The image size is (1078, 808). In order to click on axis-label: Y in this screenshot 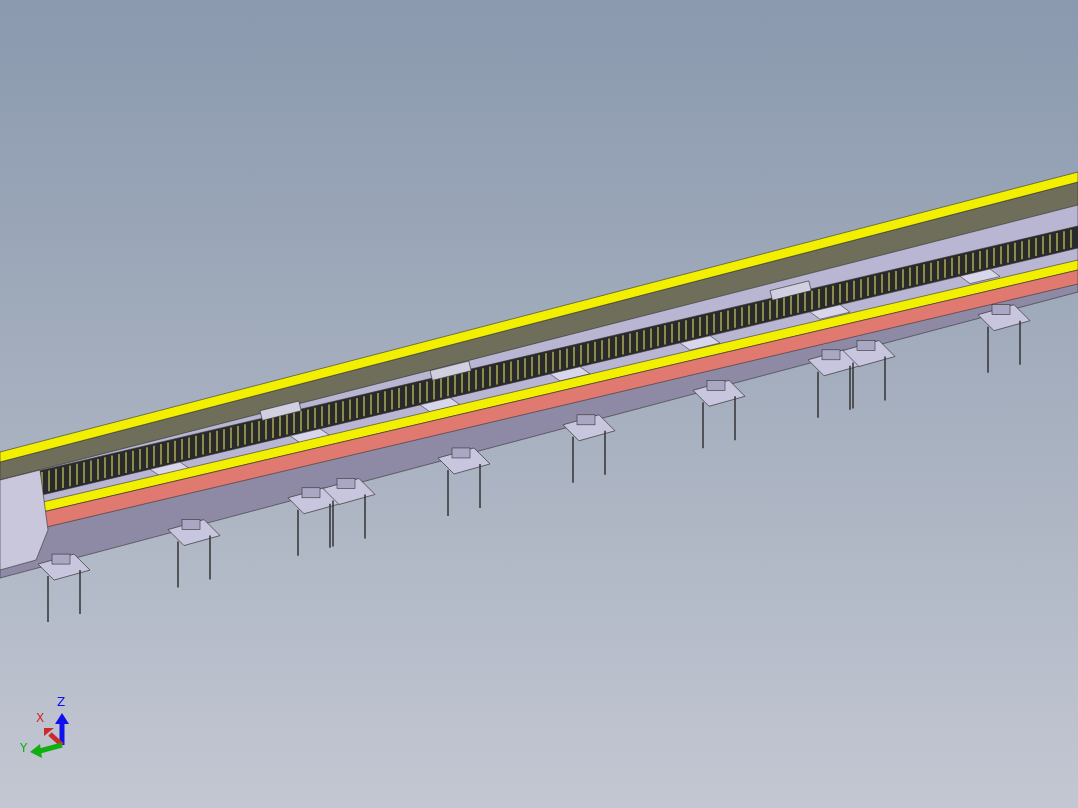, I will do `click(24, 748)`.